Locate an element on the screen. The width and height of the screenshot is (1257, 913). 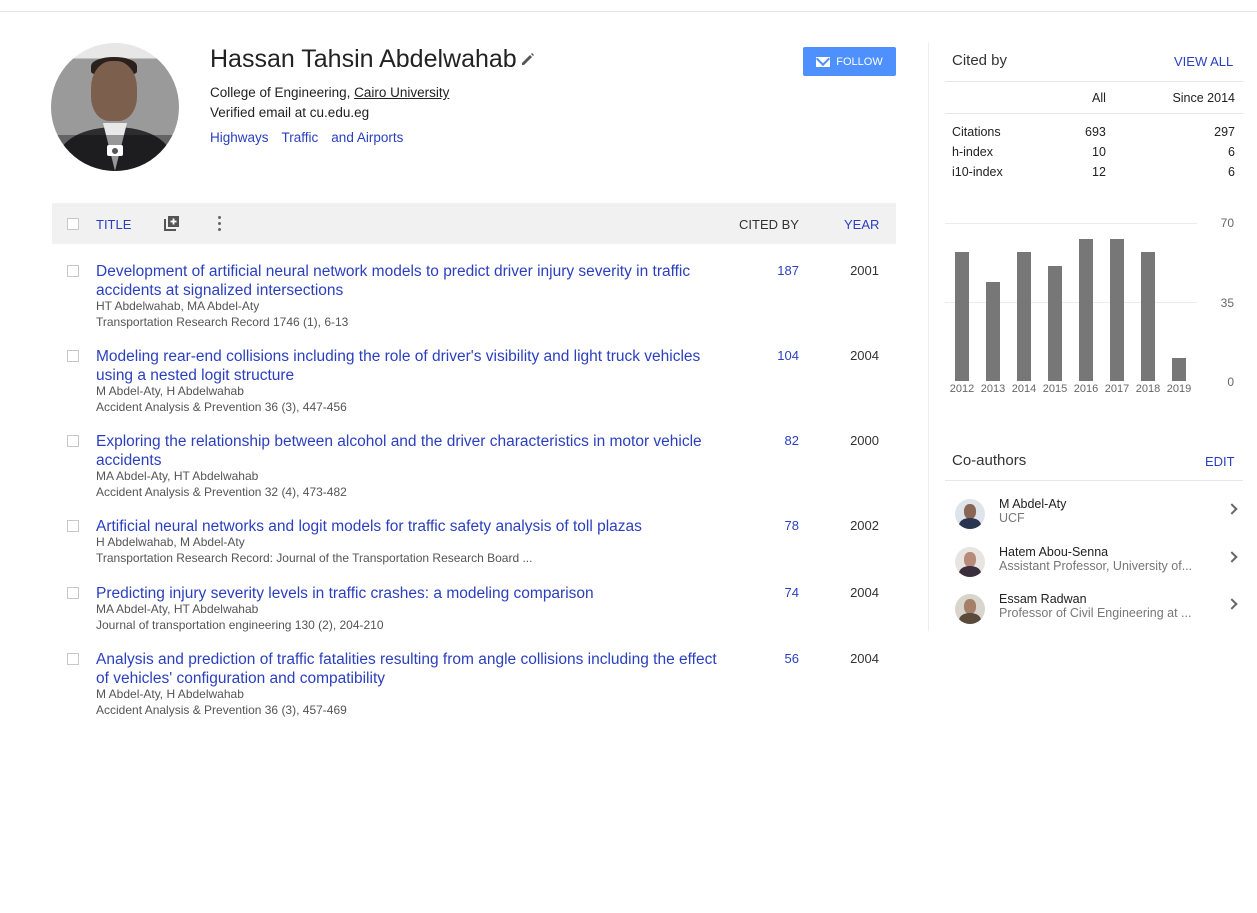
article-year: 2000 is located at coordinates (864, 440).